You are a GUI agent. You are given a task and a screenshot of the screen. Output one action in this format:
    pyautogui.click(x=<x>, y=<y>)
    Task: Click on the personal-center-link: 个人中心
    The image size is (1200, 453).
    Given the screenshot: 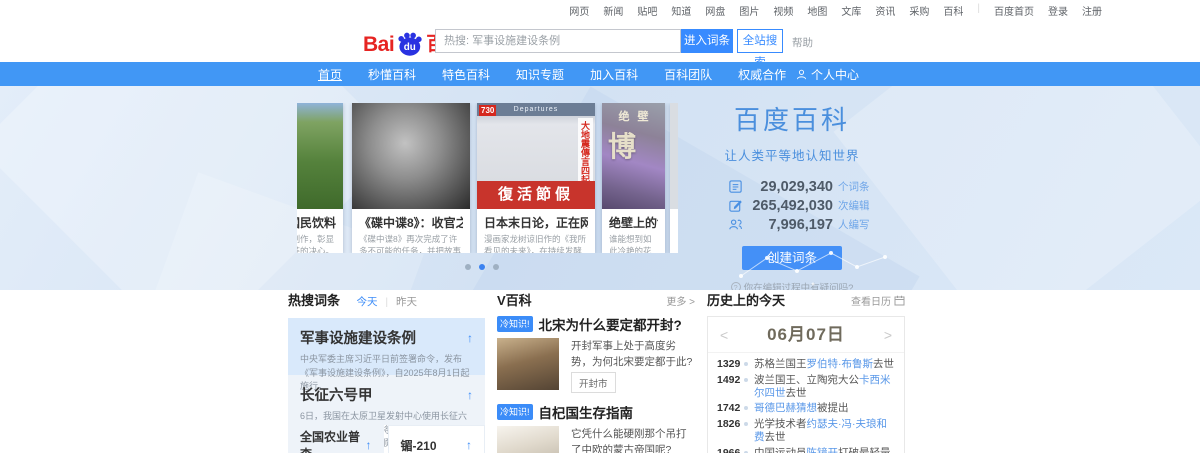 What is the action you would take?
    pyautogui.click(x=827, y=74)
    